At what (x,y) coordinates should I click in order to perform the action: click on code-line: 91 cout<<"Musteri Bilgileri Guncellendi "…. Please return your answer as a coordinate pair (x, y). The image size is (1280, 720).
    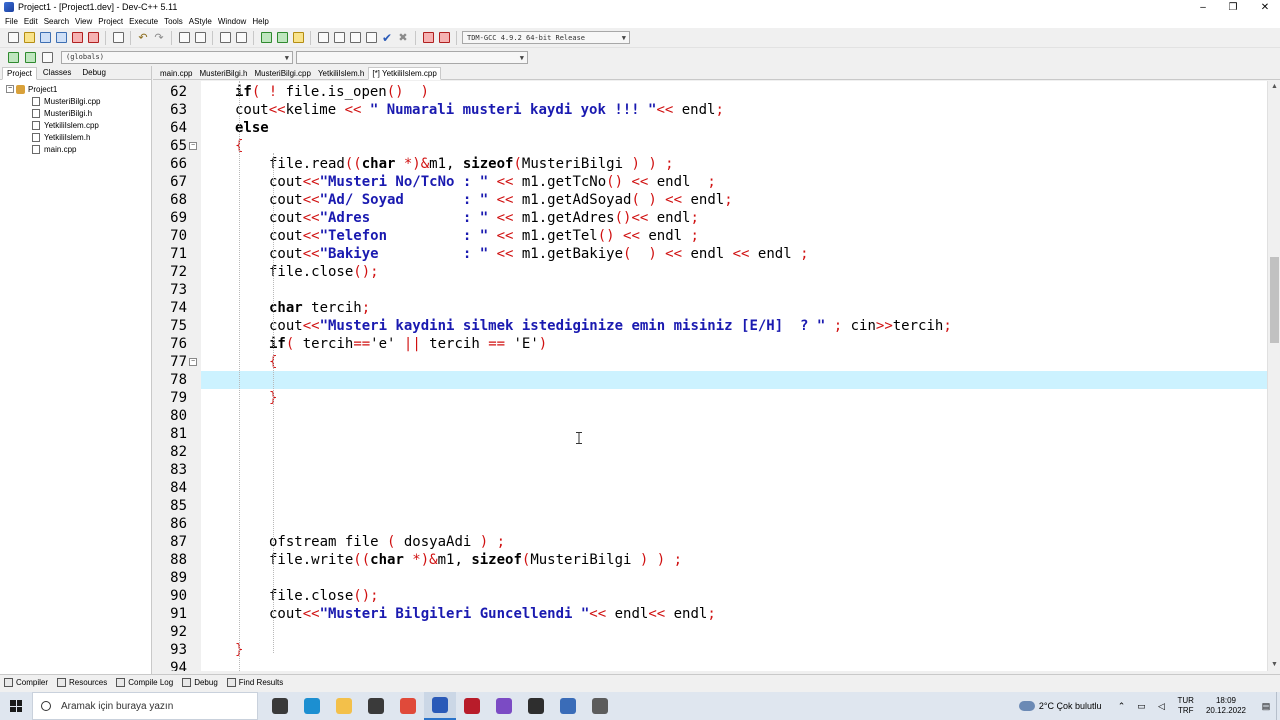
    Looking at the image, I should click on (710, 614).